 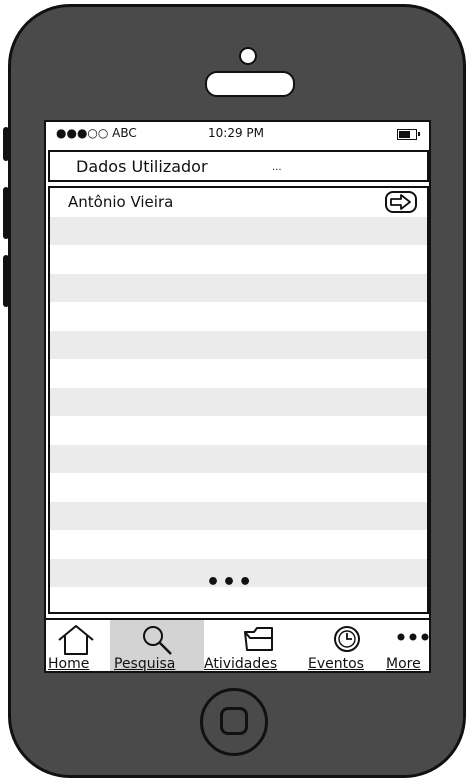 I want to click on tab-bar: Home Pesquisa Atividades Eventos More, so click(x=237, y=645).